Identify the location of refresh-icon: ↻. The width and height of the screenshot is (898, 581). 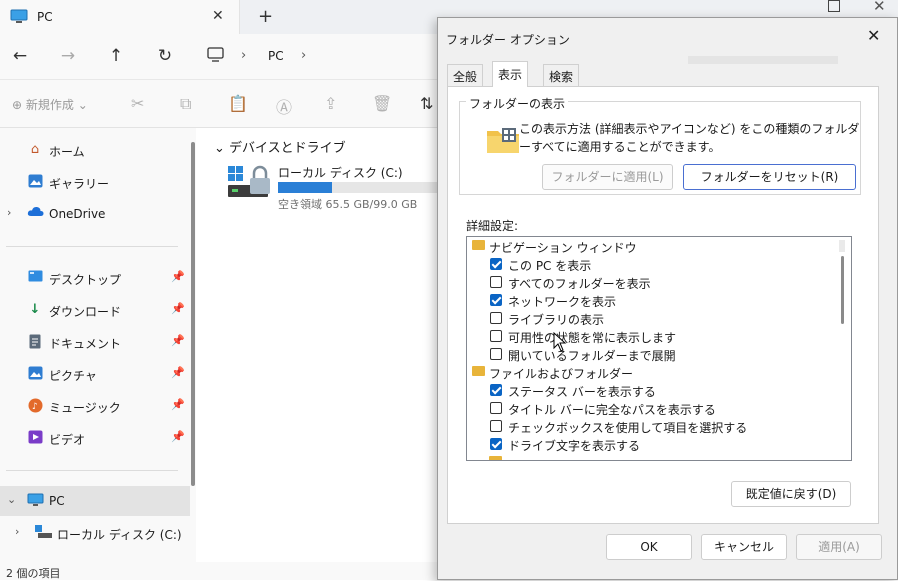
(165, 56).